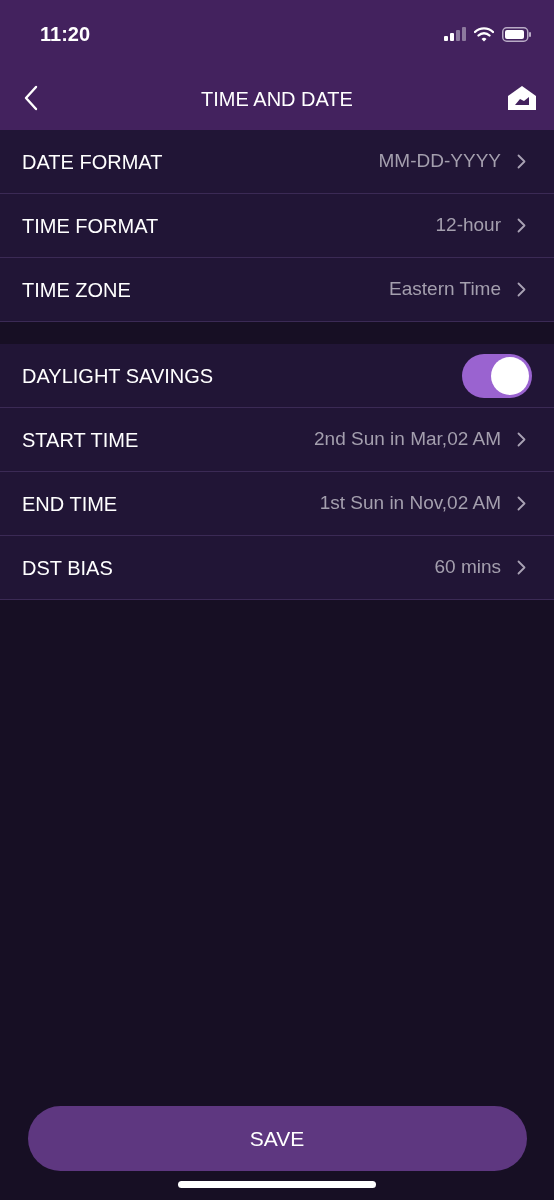 This screenshot has height=1200, width=554. What do you see at coordinates (407, 439) in the screenshot?
I see `row-value: 2nd Sun in Mar,02 AM` at bounding box center [407, 439].